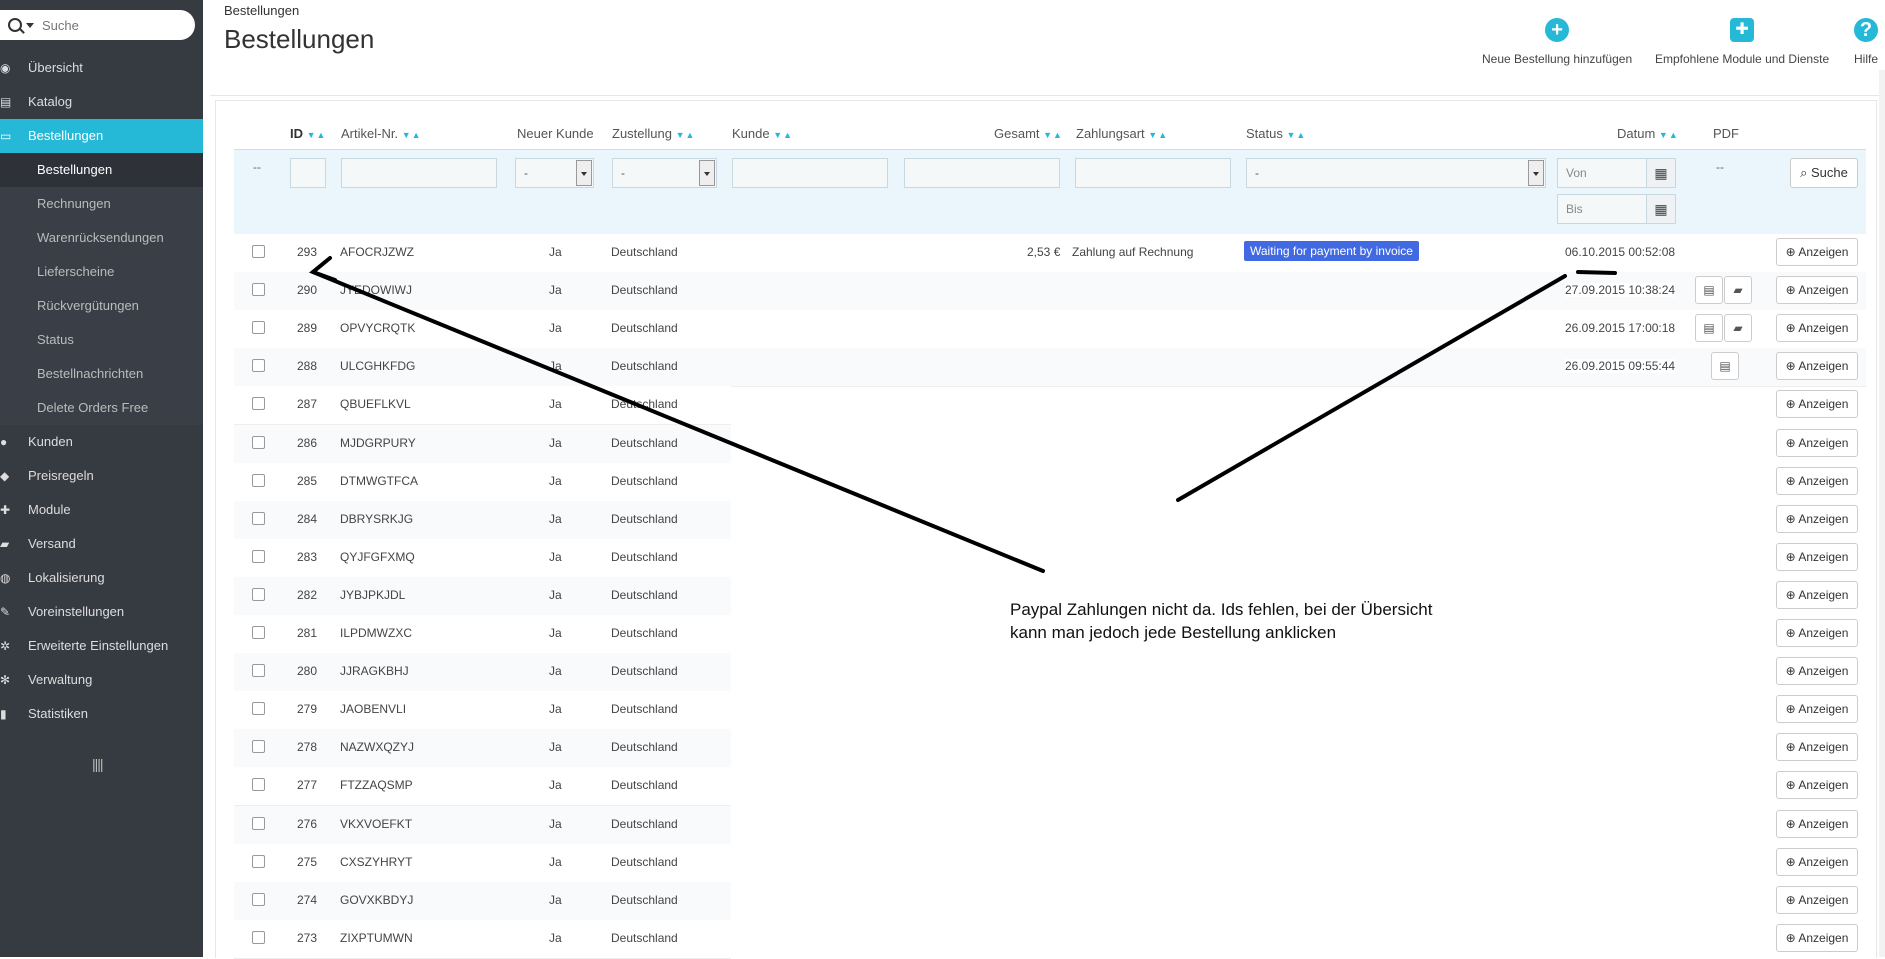 Image resolution: width=1885 pixels, height=959 pixels. Describe the element at coordinates (653, 133) in the screenshot. I see `column-header-delivery: Zustellung ▼▲` at that location.